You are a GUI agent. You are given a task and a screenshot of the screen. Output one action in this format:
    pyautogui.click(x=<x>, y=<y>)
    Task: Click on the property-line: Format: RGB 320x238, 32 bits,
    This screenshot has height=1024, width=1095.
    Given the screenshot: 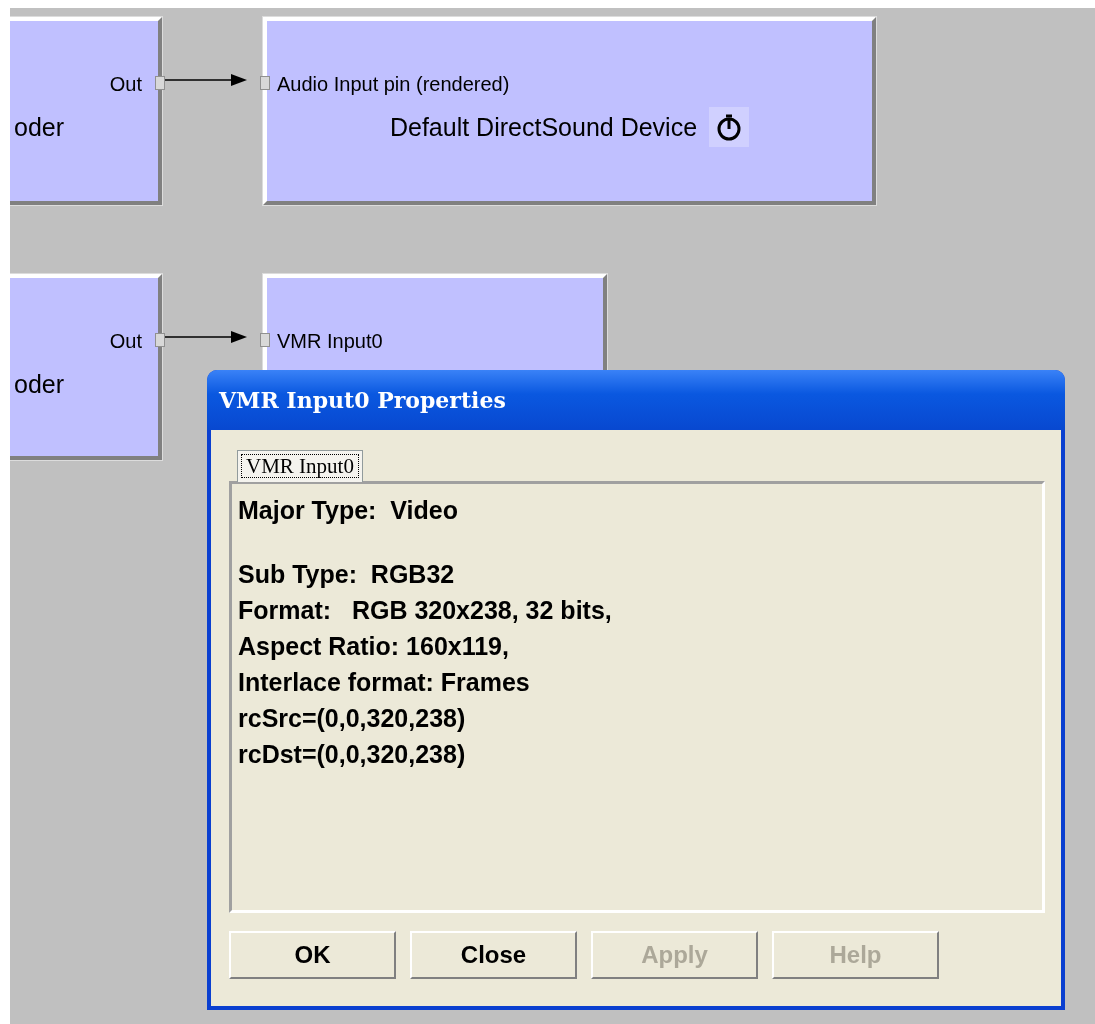 What is the action you would take?
    pyautogui.click(x=425, y=610)
    